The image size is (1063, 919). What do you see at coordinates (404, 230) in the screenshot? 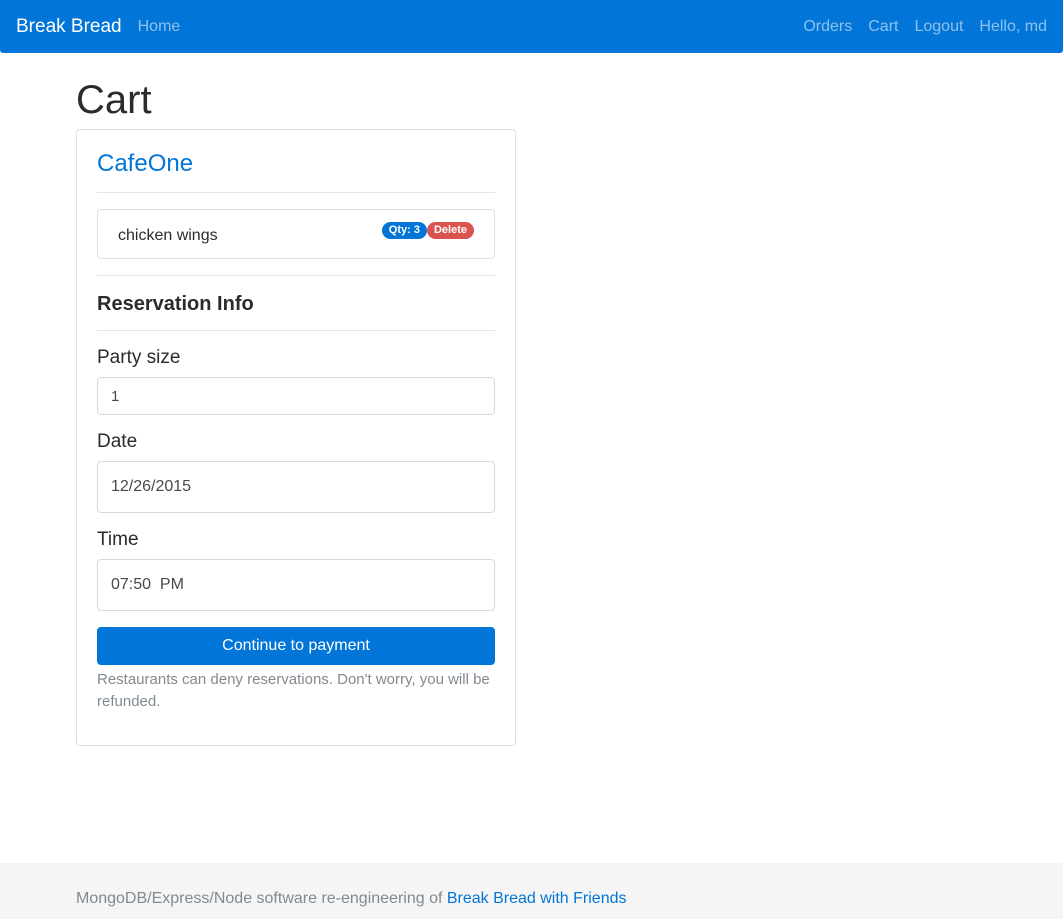
I see `qty-badge: Qty: 3` at bounding box center [404, 230].